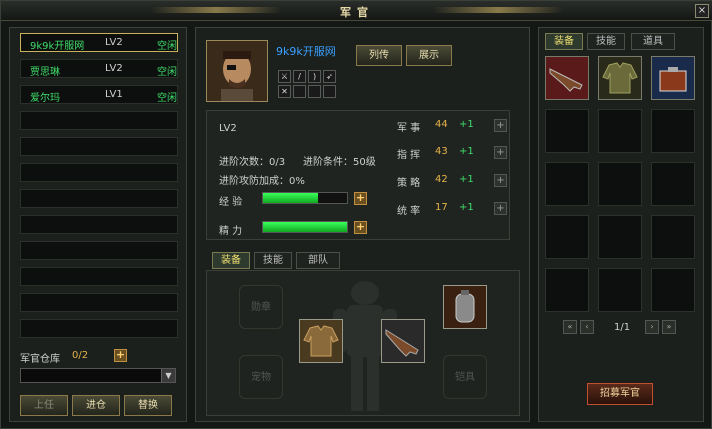 The image size is (712, 429). Describe the element at coordinates (290, 198) in the screenshot. I see `exp-bar-fill` at that location.